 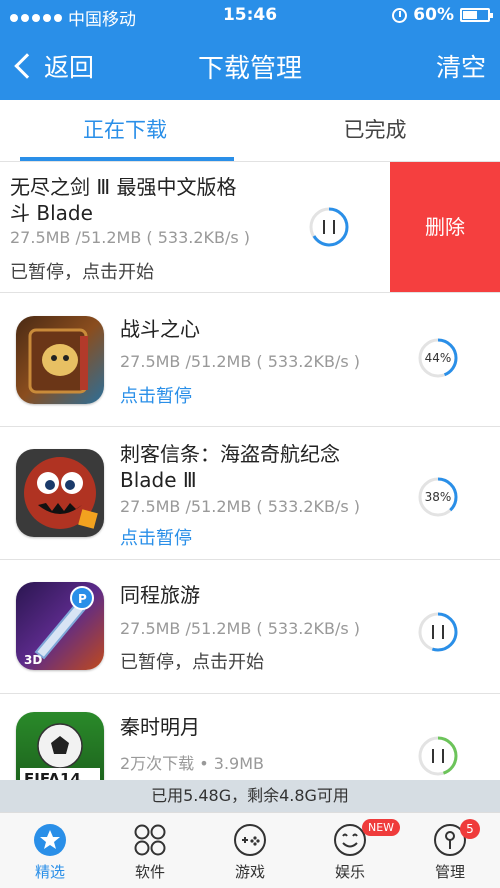 What do you see at coordinates (51, 213) in the screenshot?
I see `row-title-line: 斗 Blade` at bounding box center [51, 213].